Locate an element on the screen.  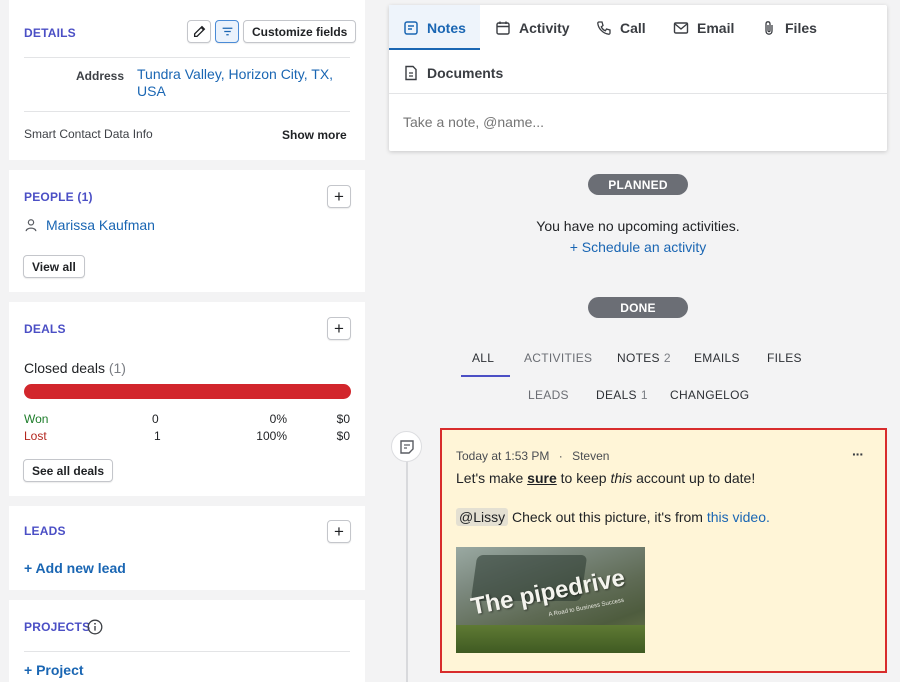
filter-deals-count: 1 is located at coordinates (644, 395).